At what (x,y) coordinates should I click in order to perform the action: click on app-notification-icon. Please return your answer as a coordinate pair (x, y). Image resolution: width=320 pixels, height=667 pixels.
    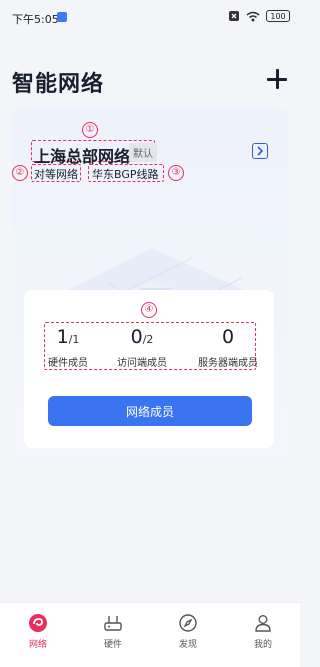
    Looking at the image, I should click on (62, 17).